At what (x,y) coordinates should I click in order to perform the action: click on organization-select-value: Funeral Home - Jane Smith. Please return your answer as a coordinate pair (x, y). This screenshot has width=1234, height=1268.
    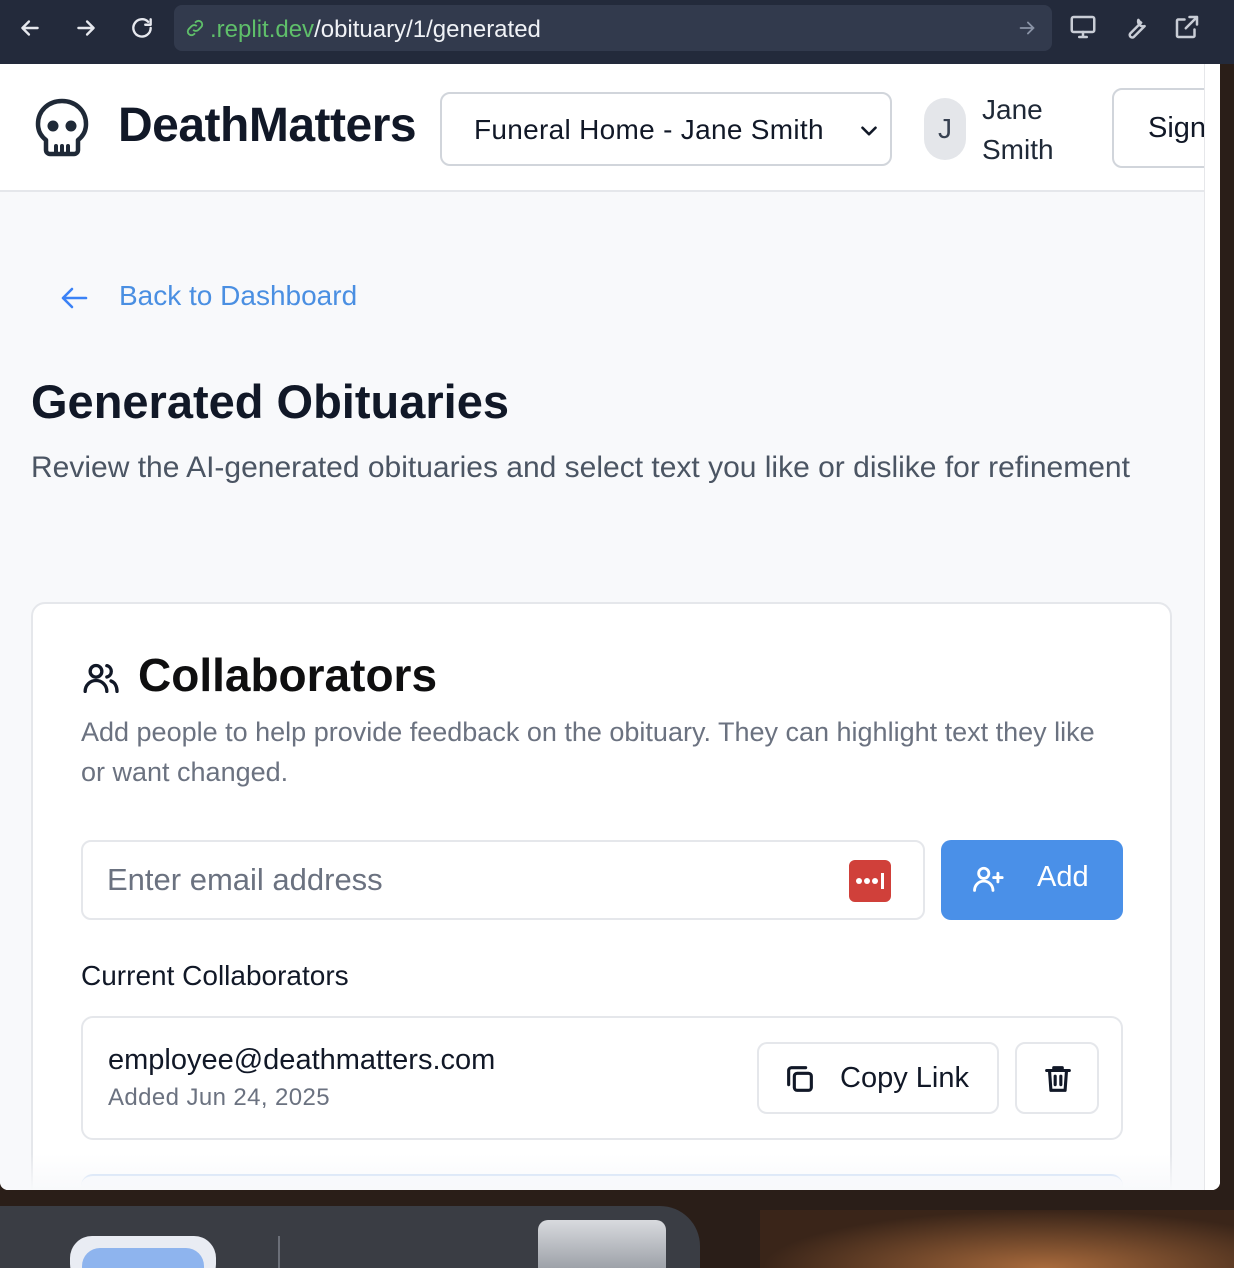
    Looking at the image, I should click on (649, 129).